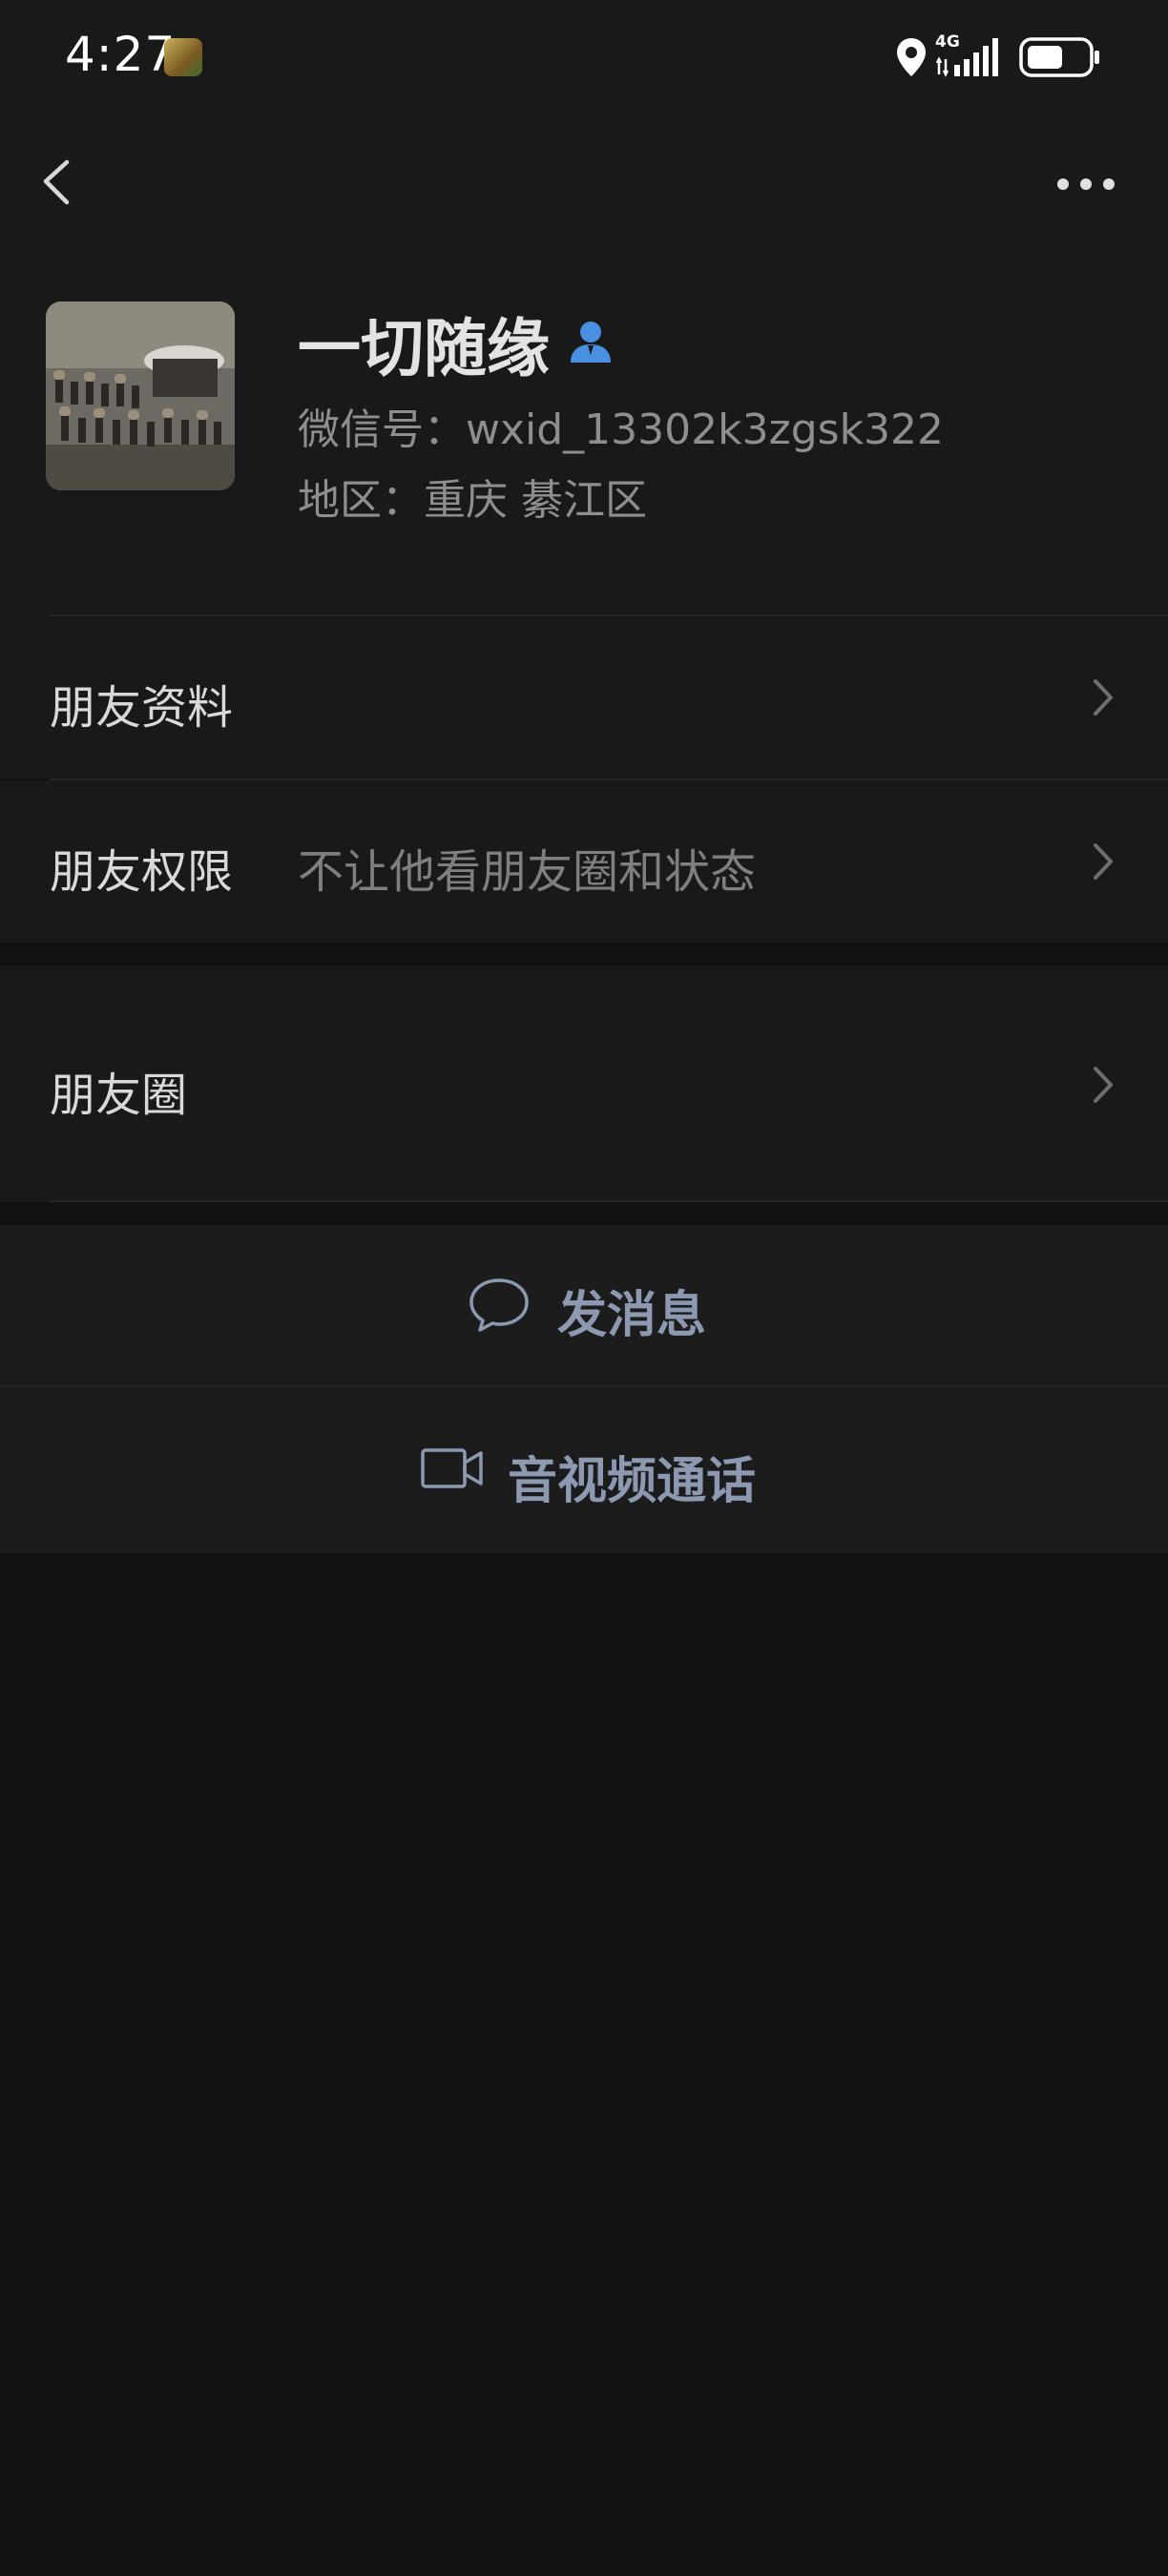  Describe the element at coordinates (424, 348) in the screenshot. I see `profile-name: 一切随缘` at that location.